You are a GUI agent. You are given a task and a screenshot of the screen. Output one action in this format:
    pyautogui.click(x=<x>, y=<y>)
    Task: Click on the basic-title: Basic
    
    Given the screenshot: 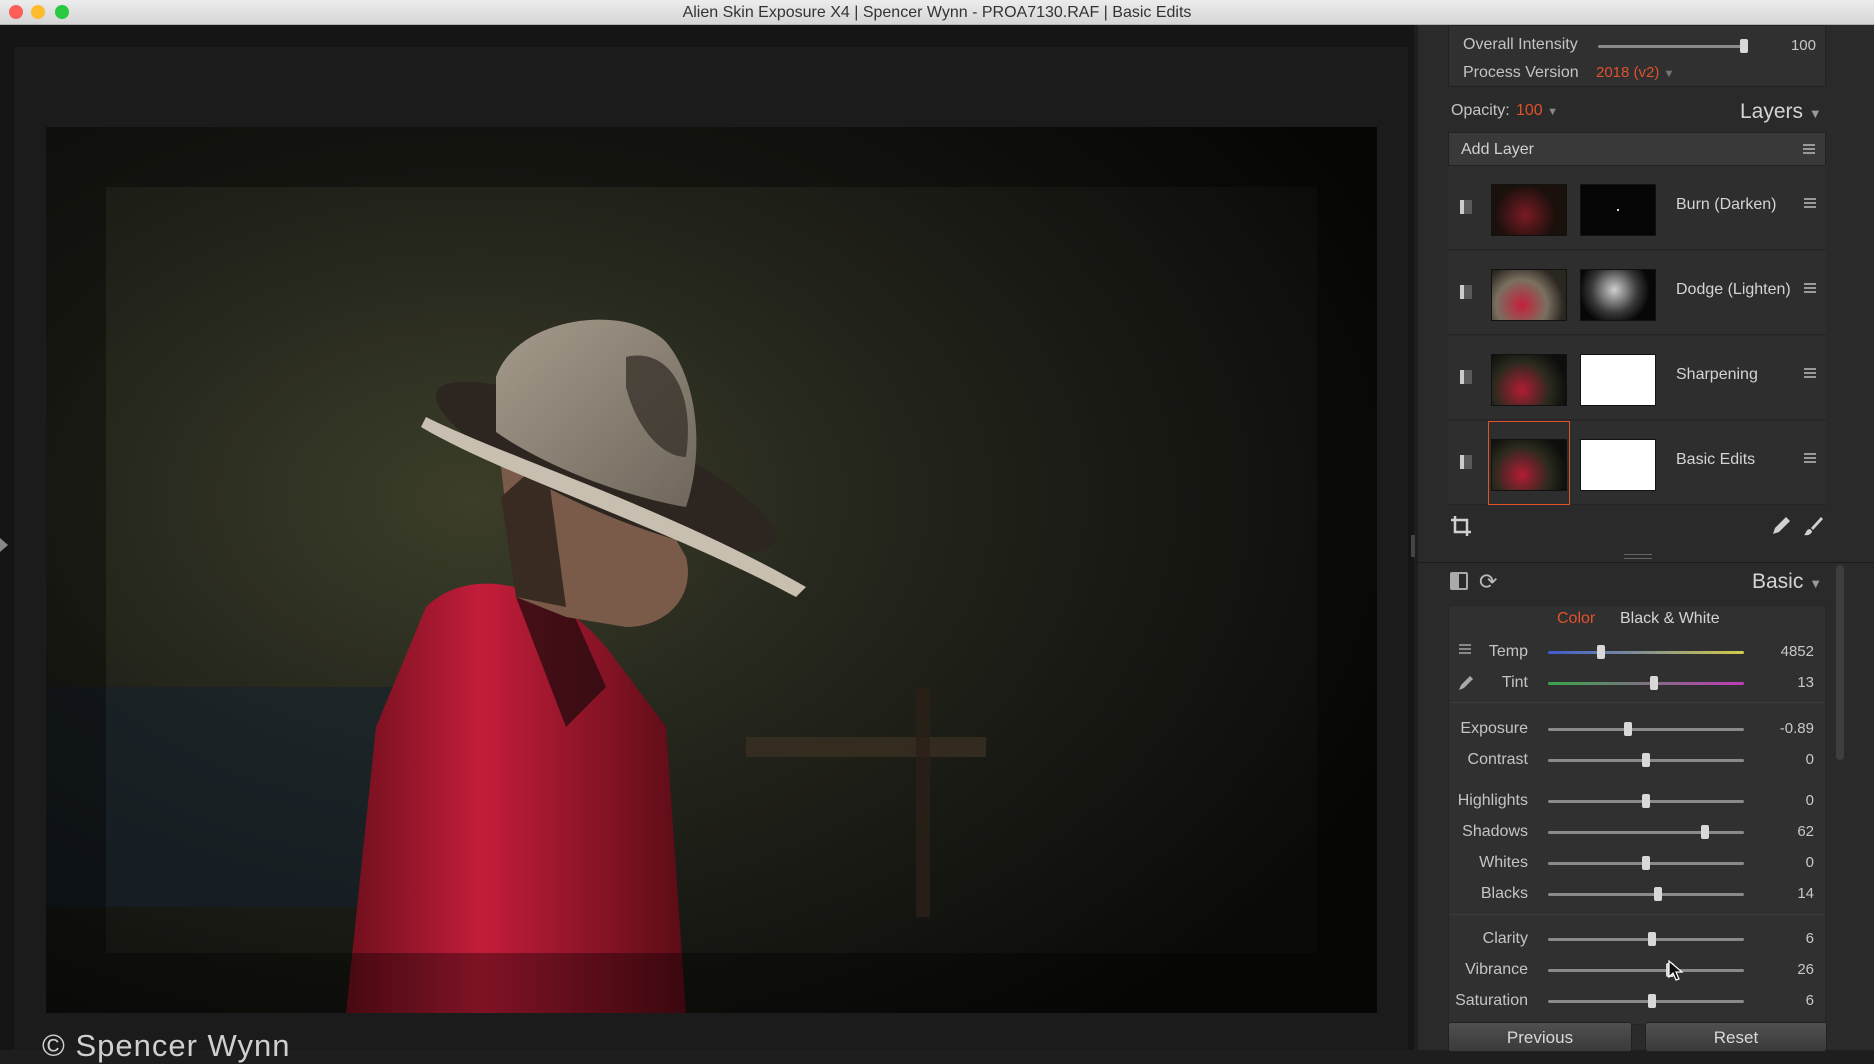 What is the action you would take?
    pyautogui.click(x=1778, y=581)
    